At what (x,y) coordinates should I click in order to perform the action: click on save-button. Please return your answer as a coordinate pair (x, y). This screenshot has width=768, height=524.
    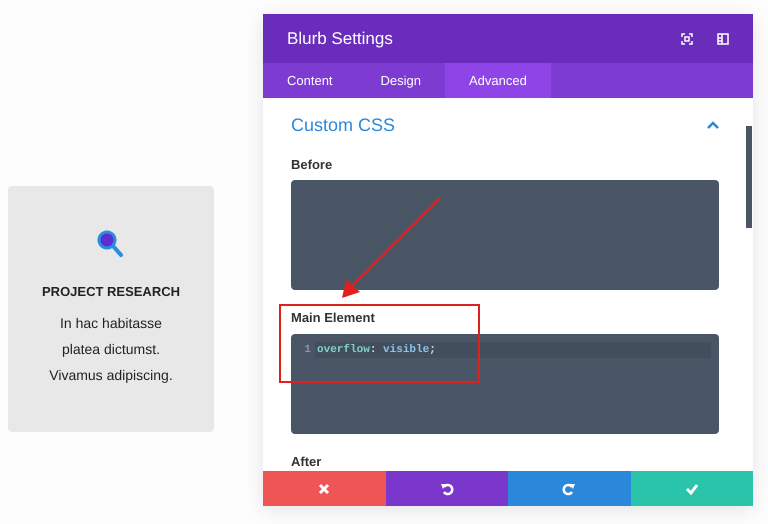
    Looking at the image, I should click on (691, 488).